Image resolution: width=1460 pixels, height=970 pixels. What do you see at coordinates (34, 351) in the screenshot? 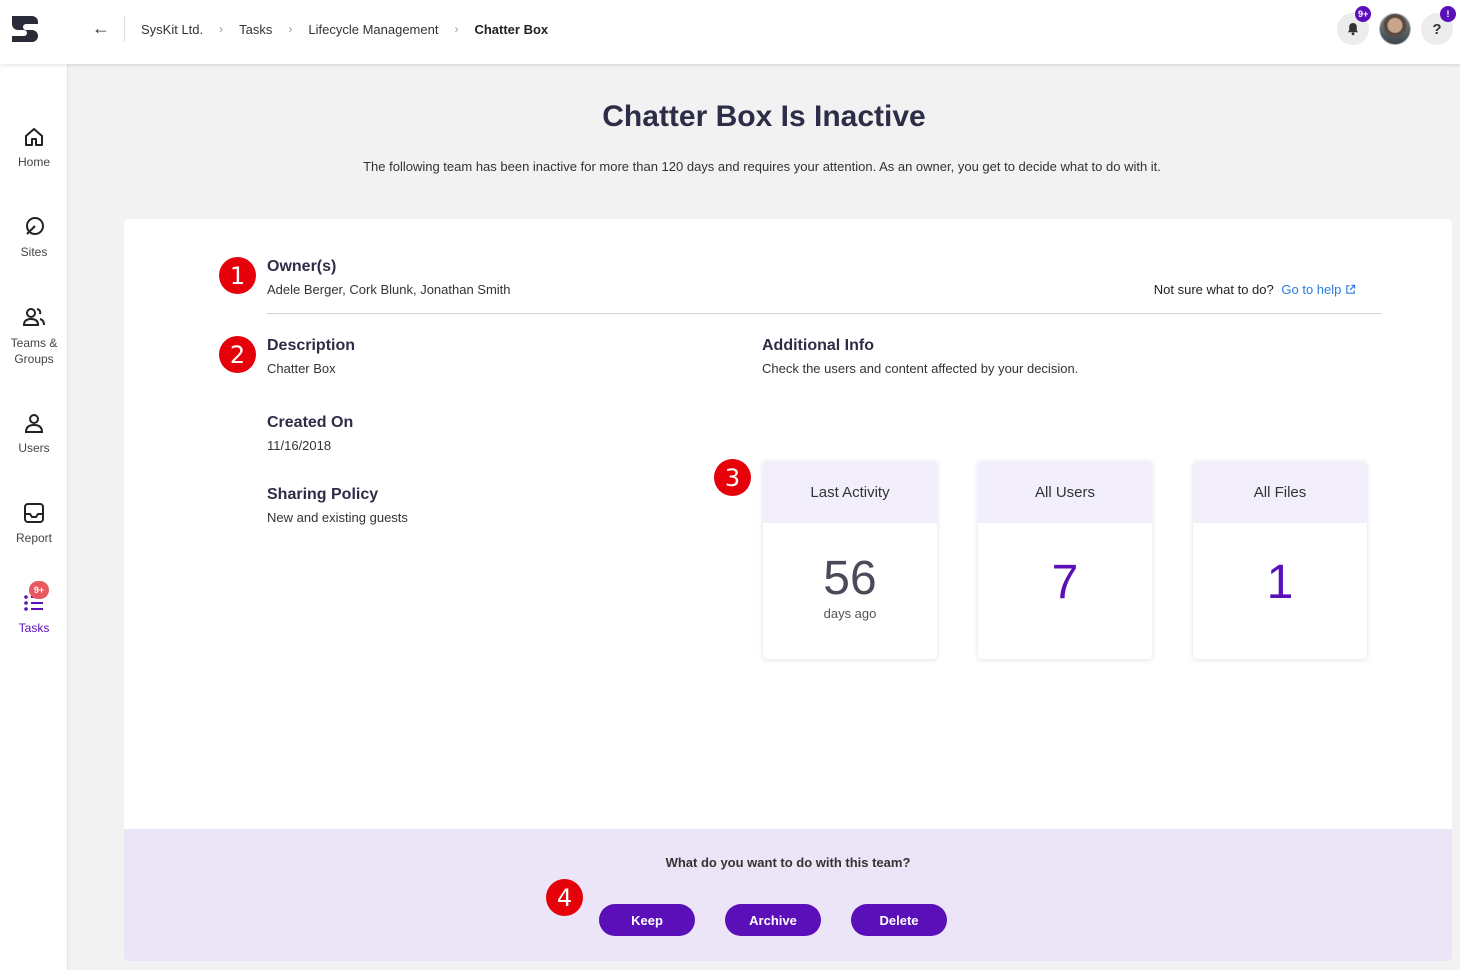
I see `sidebar-item-label: Teams & Groups` at bounding box center [34, 351].